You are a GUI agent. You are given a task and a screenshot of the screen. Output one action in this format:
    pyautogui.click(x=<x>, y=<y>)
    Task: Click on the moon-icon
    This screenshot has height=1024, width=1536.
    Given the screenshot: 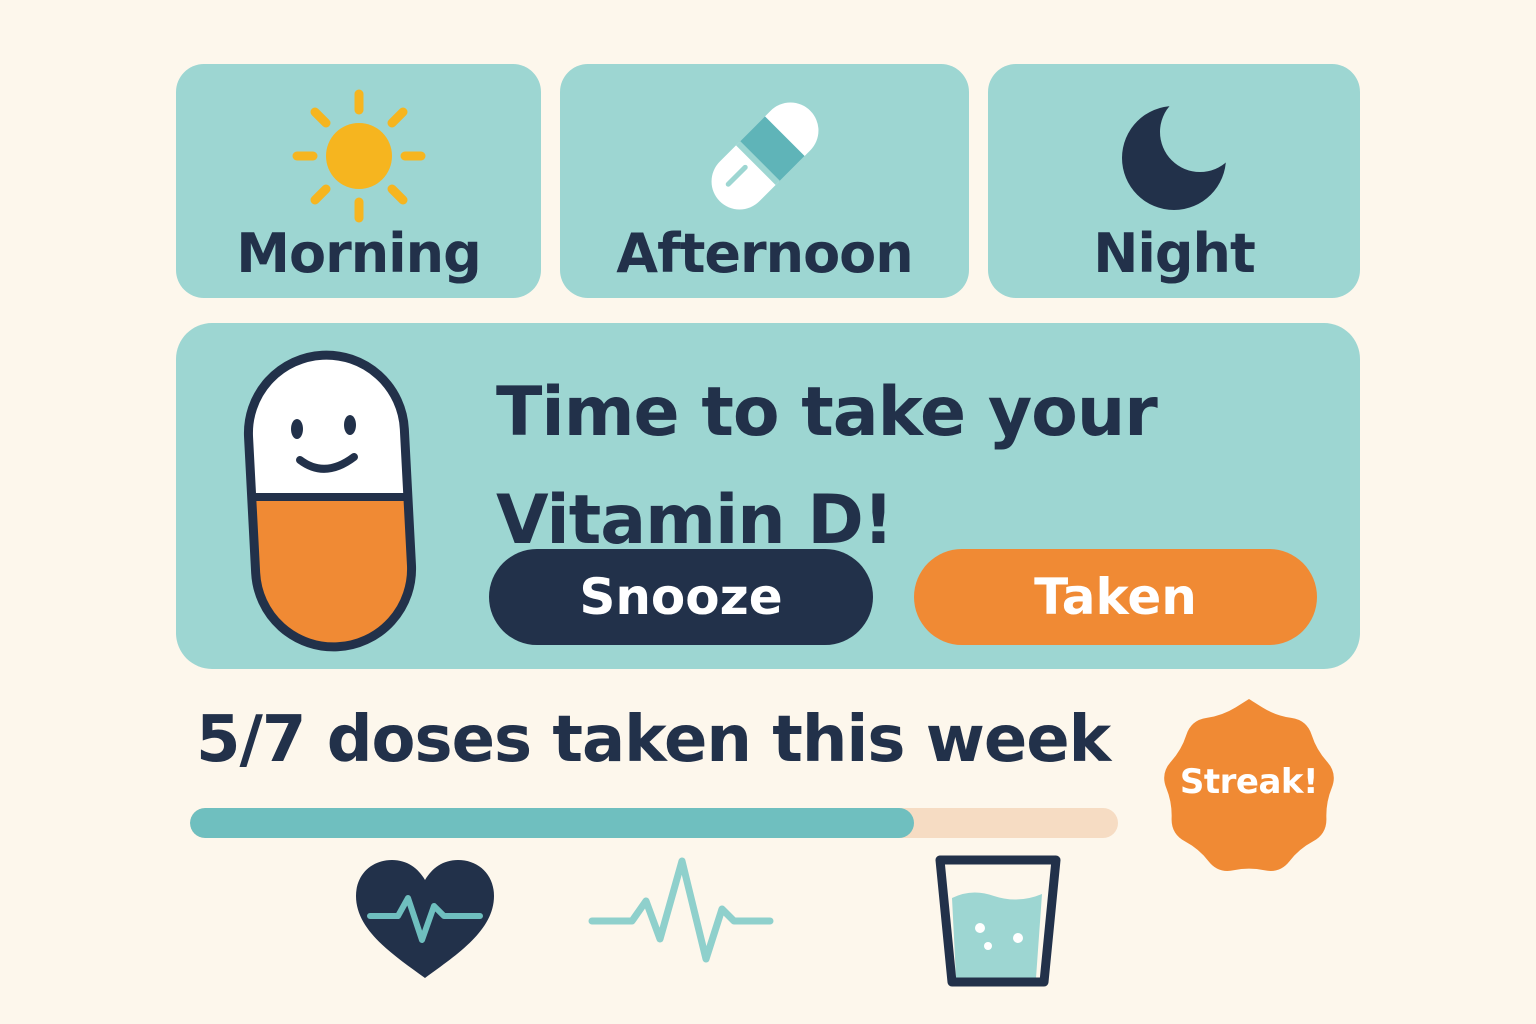 What is the action you would take?
    pyautogui.click(x=1174, y=158)
    